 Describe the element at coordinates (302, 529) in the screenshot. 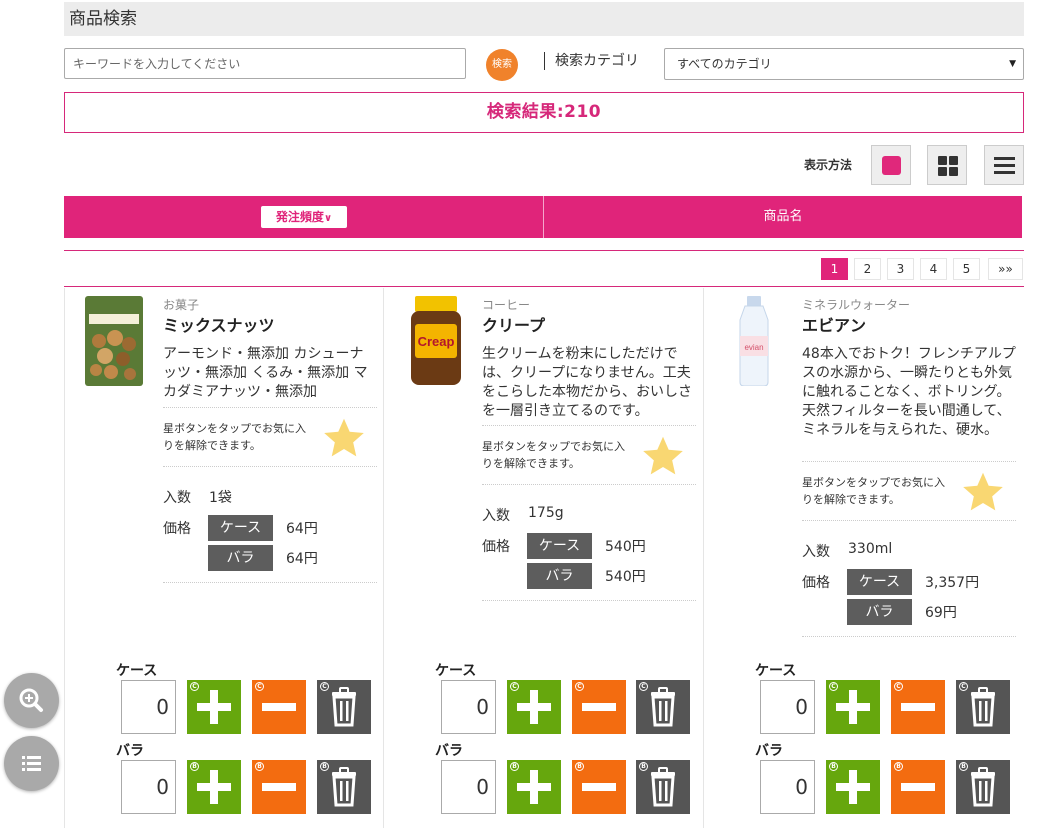

I see `case-price: 64円` at that location.